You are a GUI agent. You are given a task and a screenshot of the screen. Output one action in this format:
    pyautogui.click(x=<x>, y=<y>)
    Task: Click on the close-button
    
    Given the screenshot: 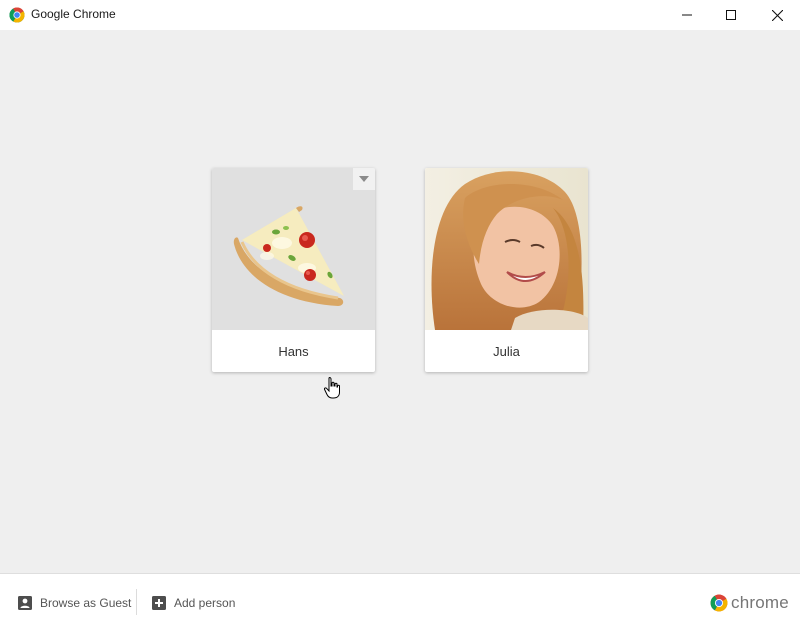 What is the action you would take?
    pyautogui.click(x=777, y=15)
    